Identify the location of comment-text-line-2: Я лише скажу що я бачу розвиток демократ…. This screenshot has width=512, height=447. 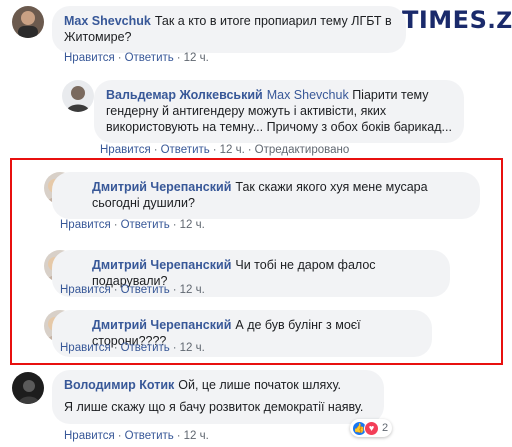
(214, 407).